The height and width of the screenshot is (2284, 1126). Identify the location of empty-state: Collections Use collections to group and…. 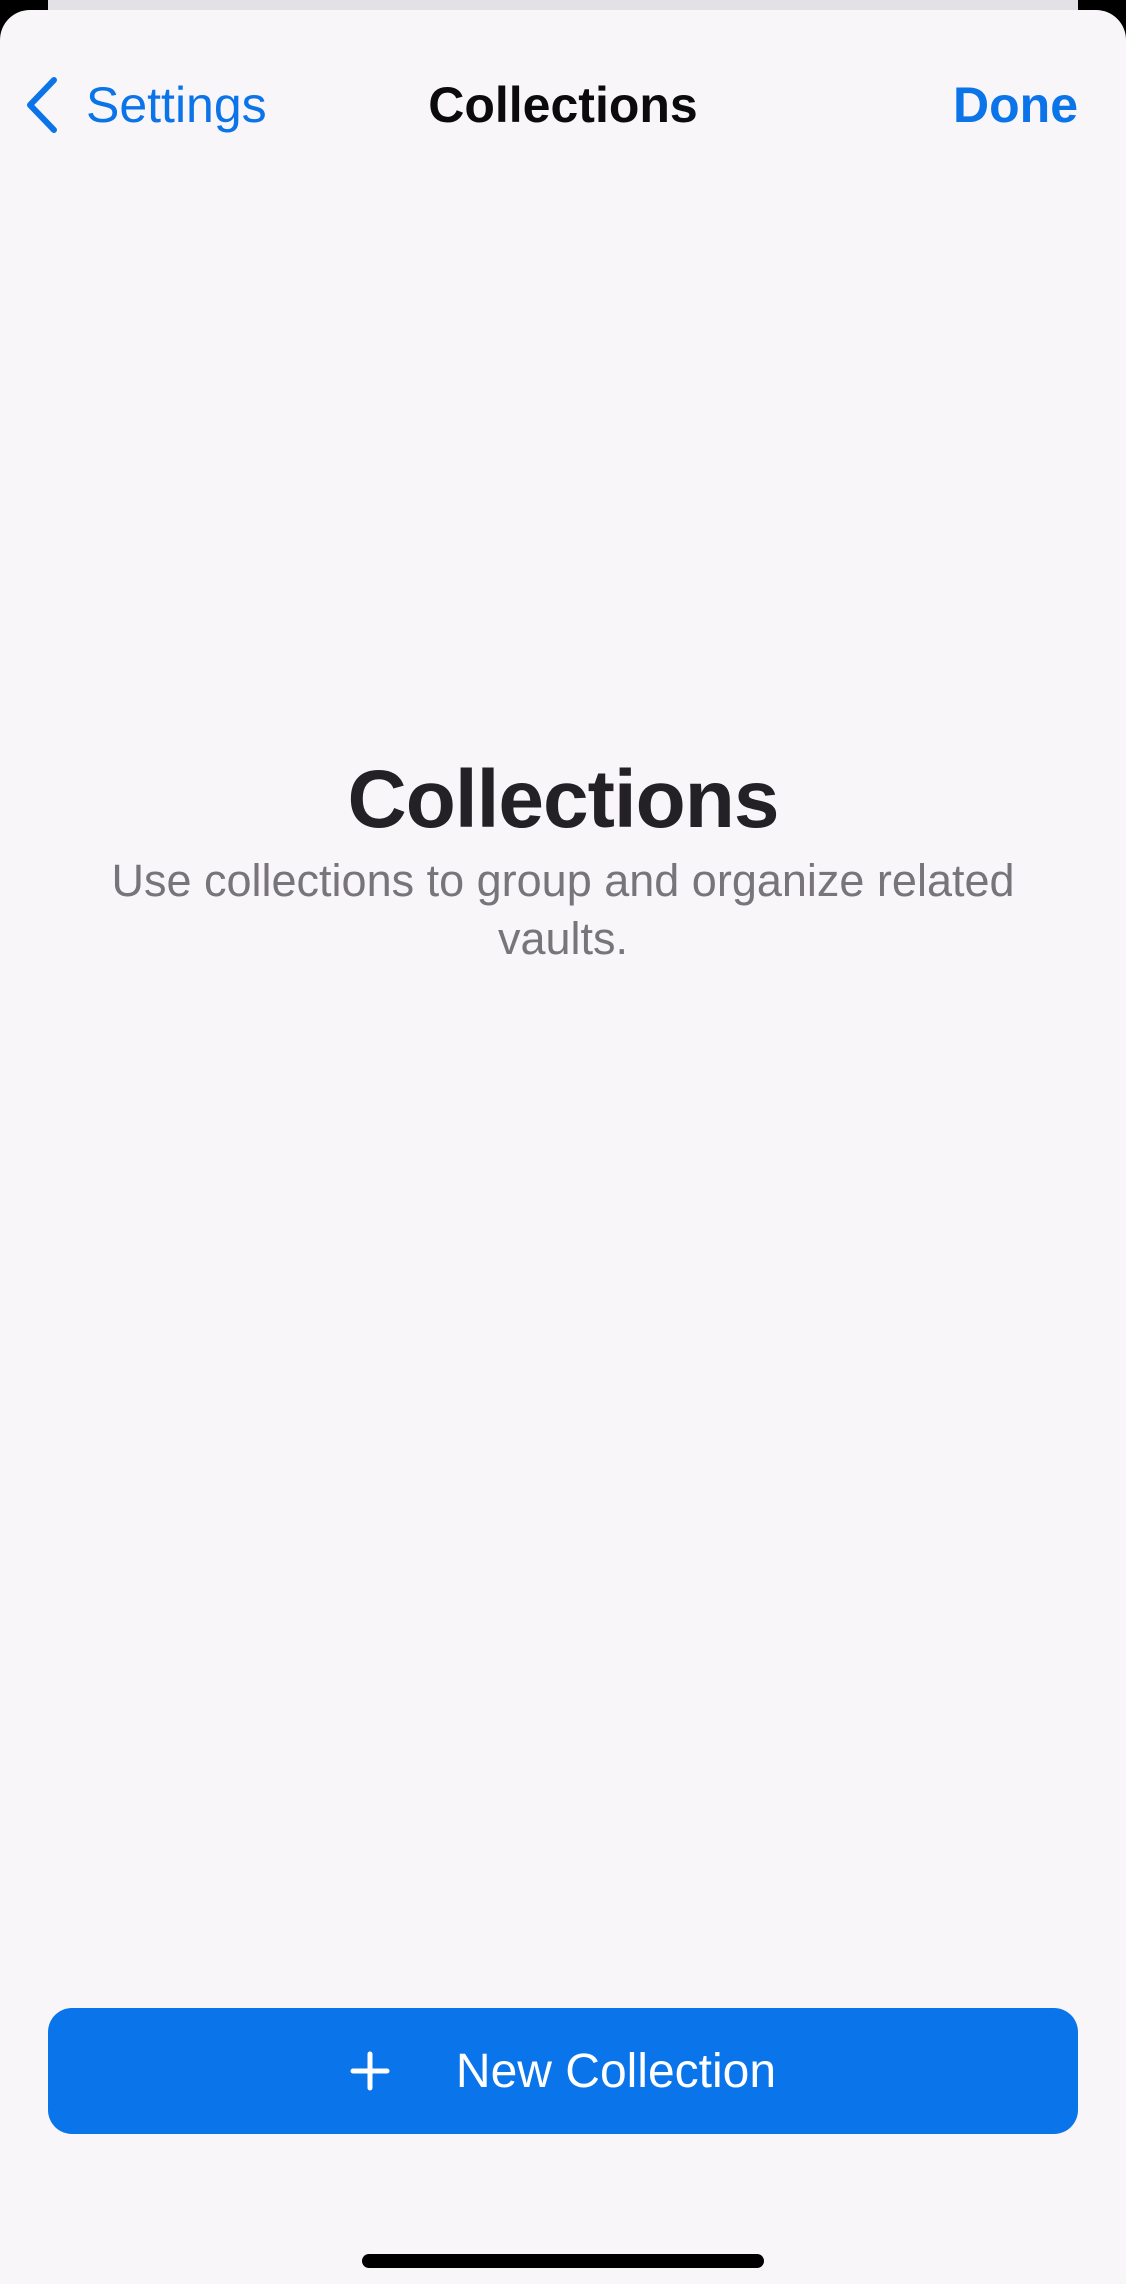
(563, 859).